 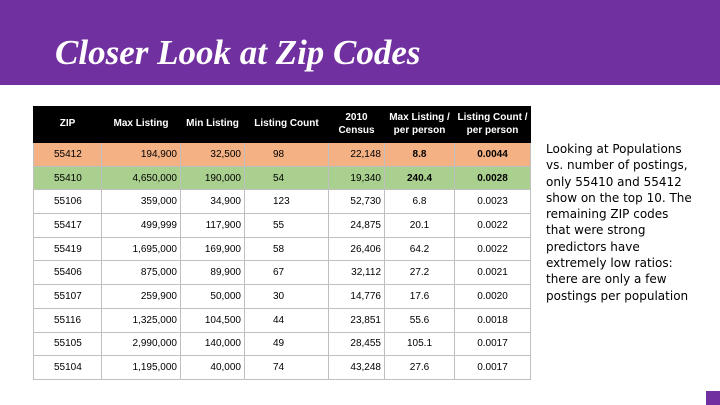 I want to click on table-row: 55105 2,990,000 140,000 49 28,455 105.1 0.0017, so click(x=282, y=344).